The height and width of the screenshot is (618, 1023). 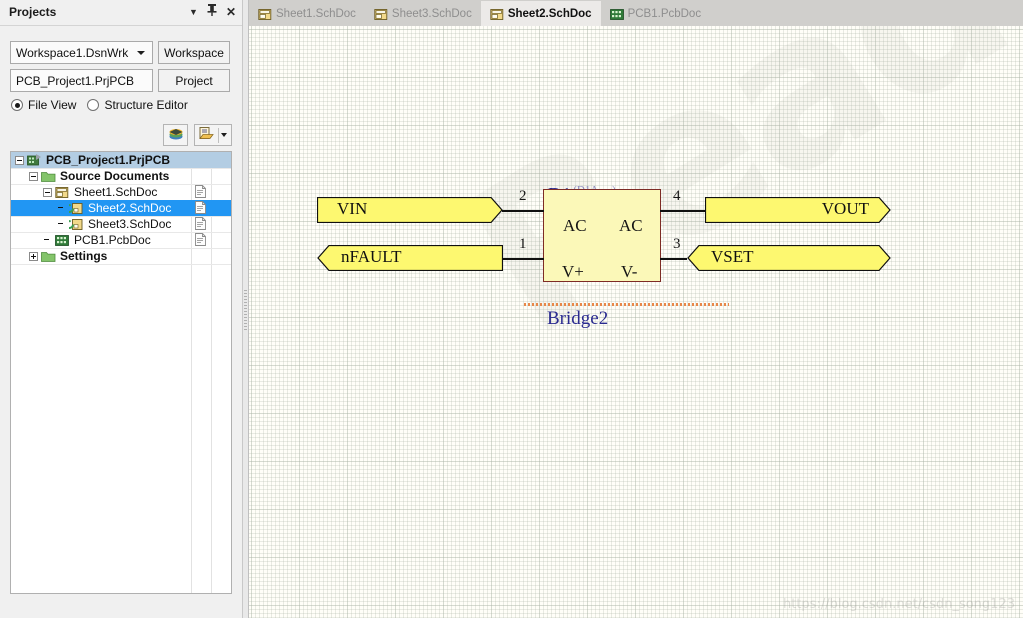 I want to click on radio-file-view-label: File View, so click(x=52, y=105).